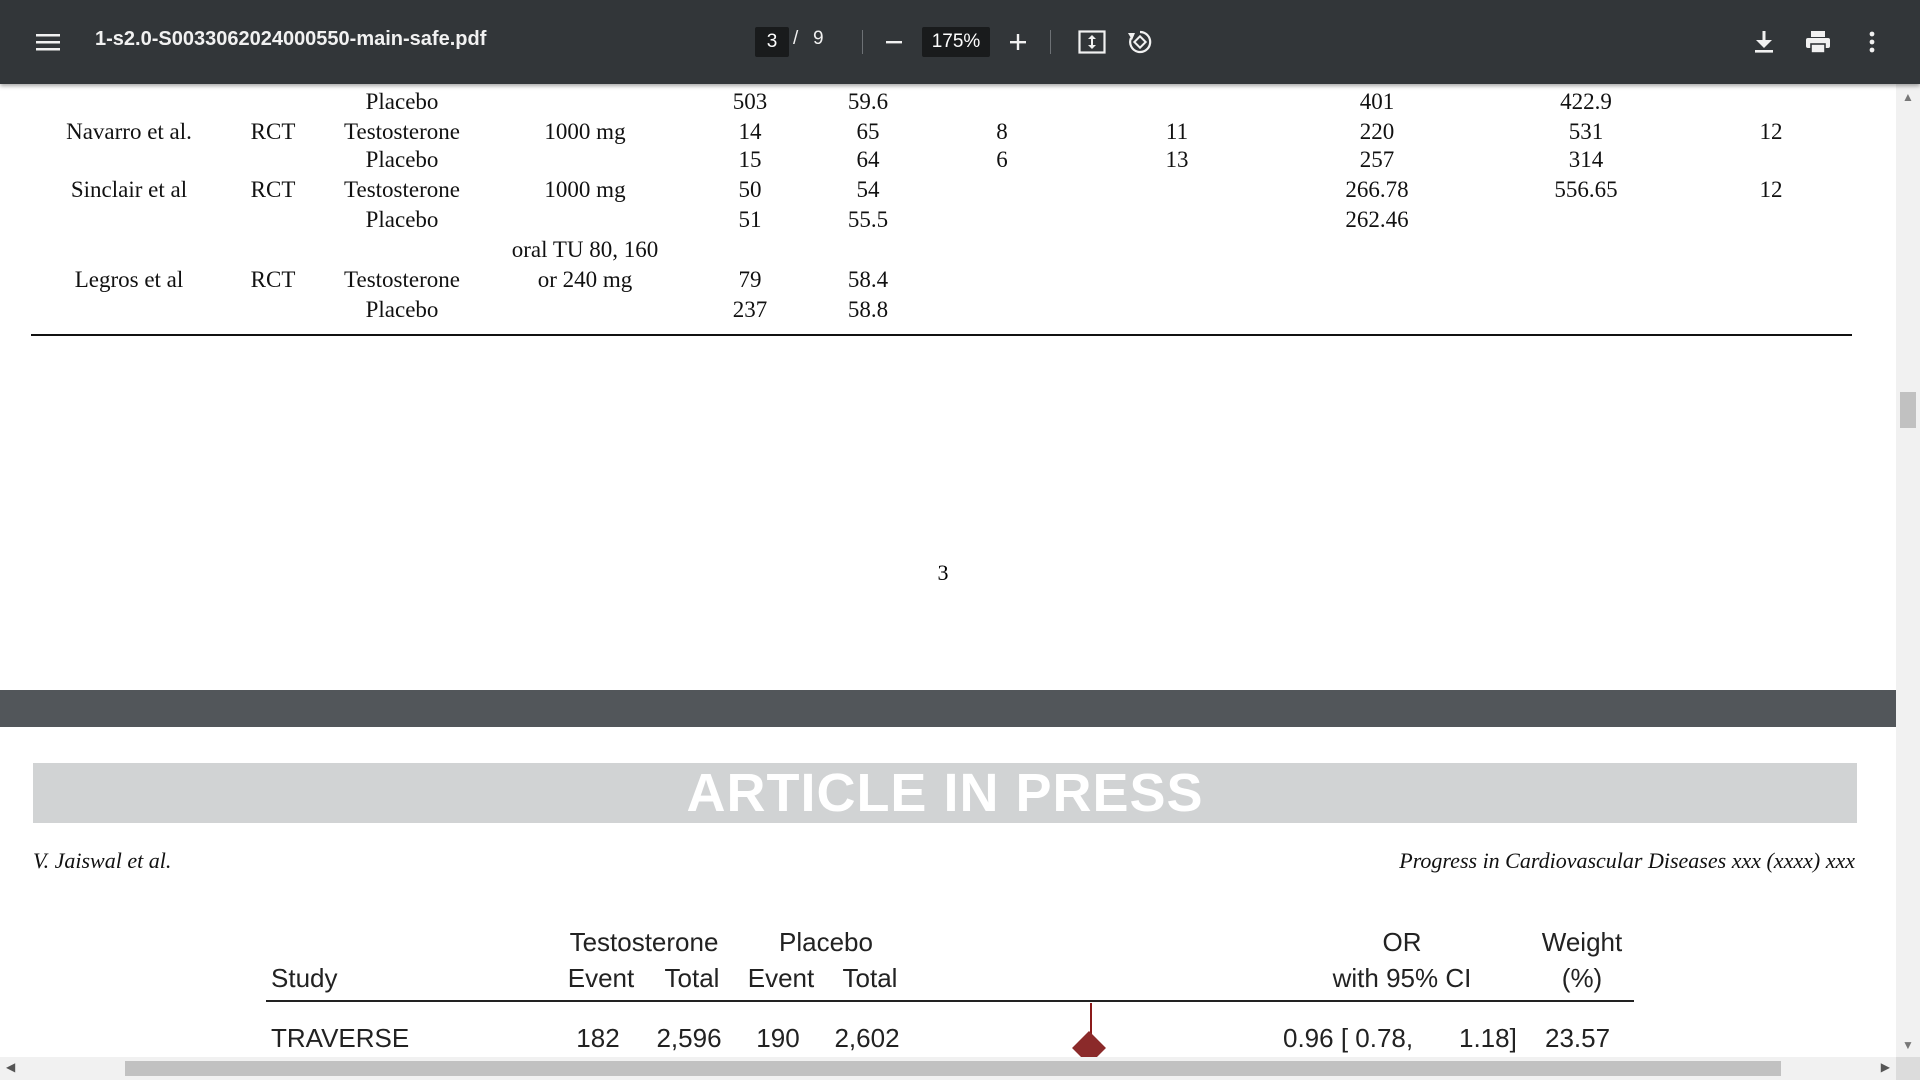 This screenshot has width=1920, height=1080. What do you see at coordinates (1348, 1038) in the screenshot?
I see `forest-row-or: 0.96 [ 0.78,` at bounding box center [1348, 1038].